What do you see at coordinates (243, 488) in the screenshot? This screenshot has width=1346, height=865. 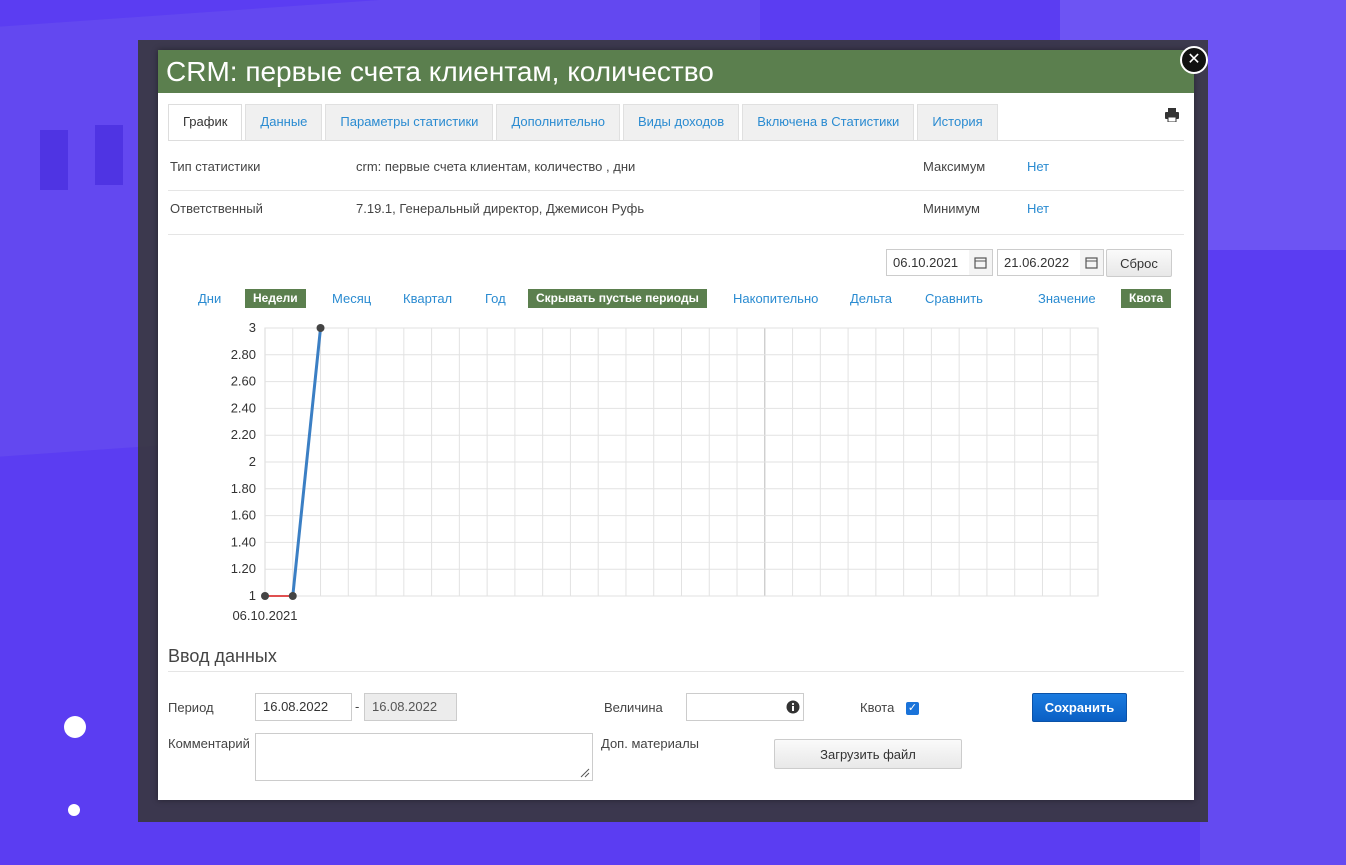 I see `y-tick-label: 1.80` at bounding box center [243, 488].